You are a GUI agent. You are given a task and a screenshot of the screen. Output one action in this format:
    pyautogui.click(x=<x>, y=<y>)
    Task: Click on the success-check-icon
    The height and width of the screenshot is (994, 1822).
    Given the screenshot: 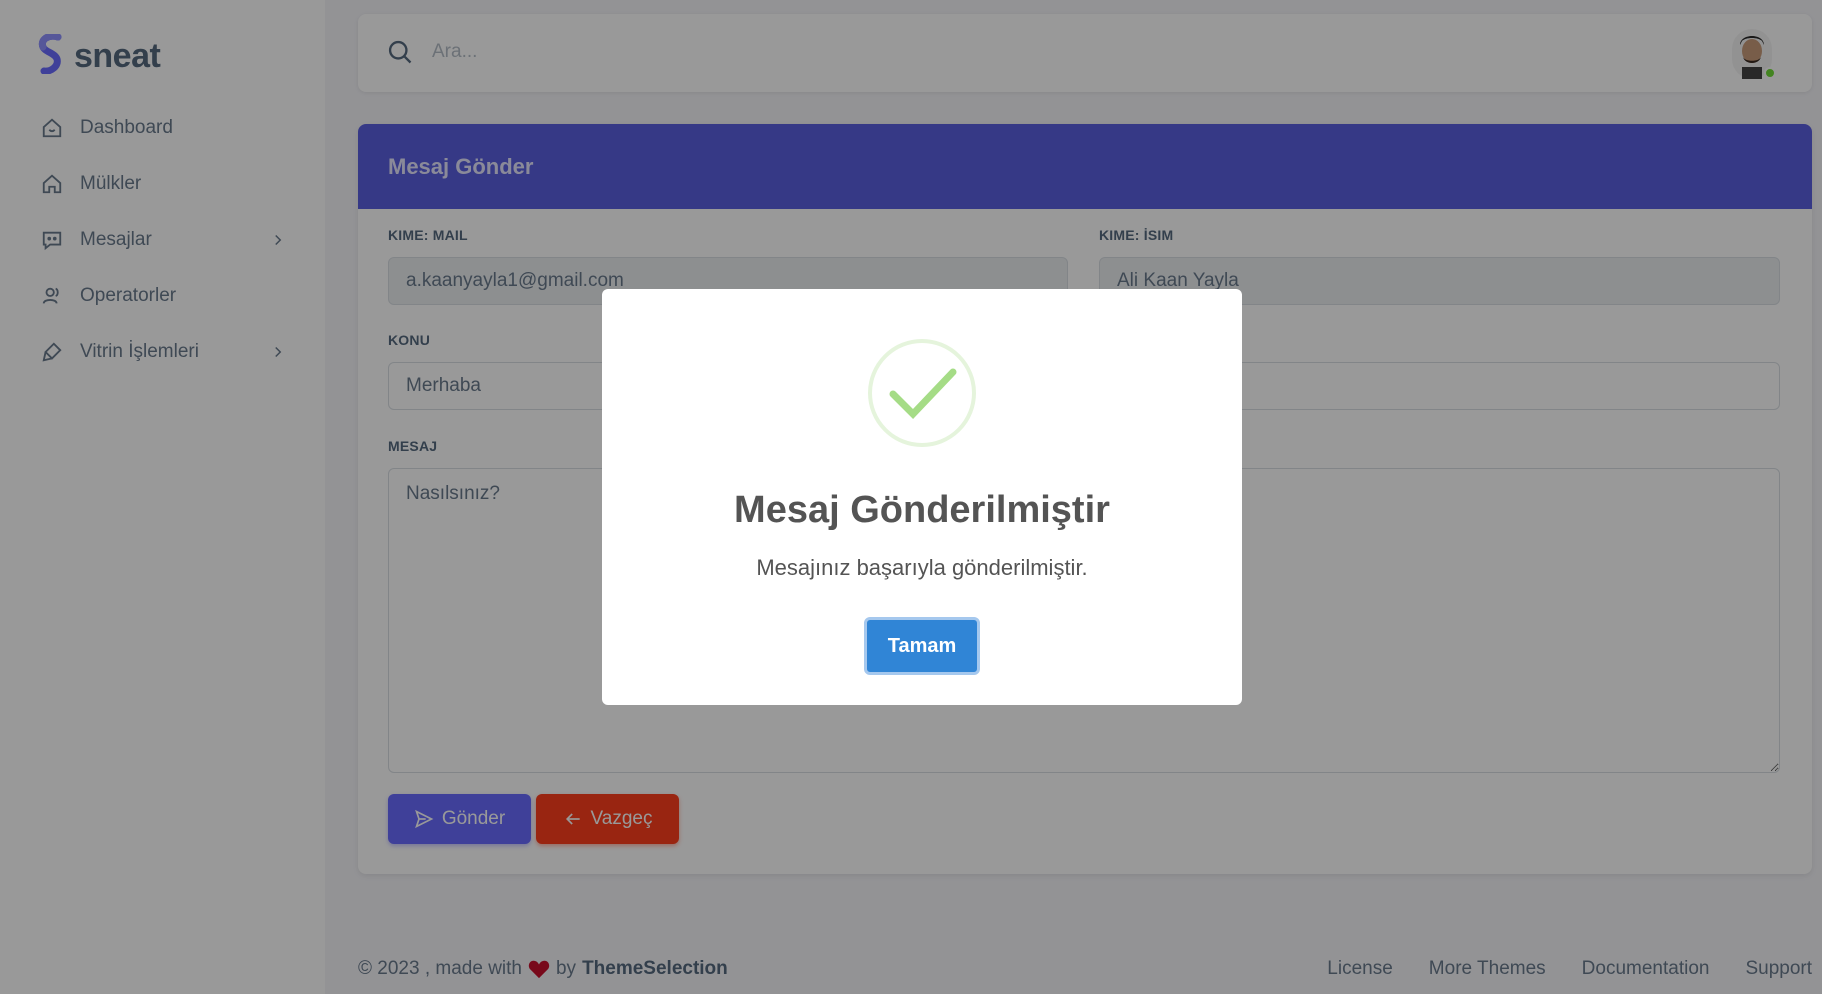 What is the action you would take?
    pyautogui.click(x=922, y=393)
    